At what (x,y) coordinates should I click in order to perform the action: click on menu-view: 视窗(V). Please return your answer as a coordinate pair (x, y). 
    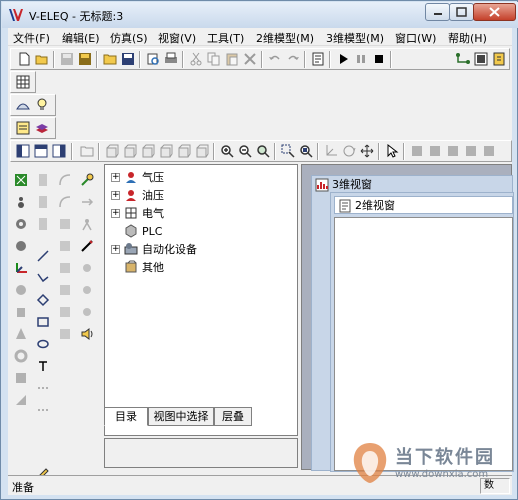
    Looking at the image, I should click on (177, 38).